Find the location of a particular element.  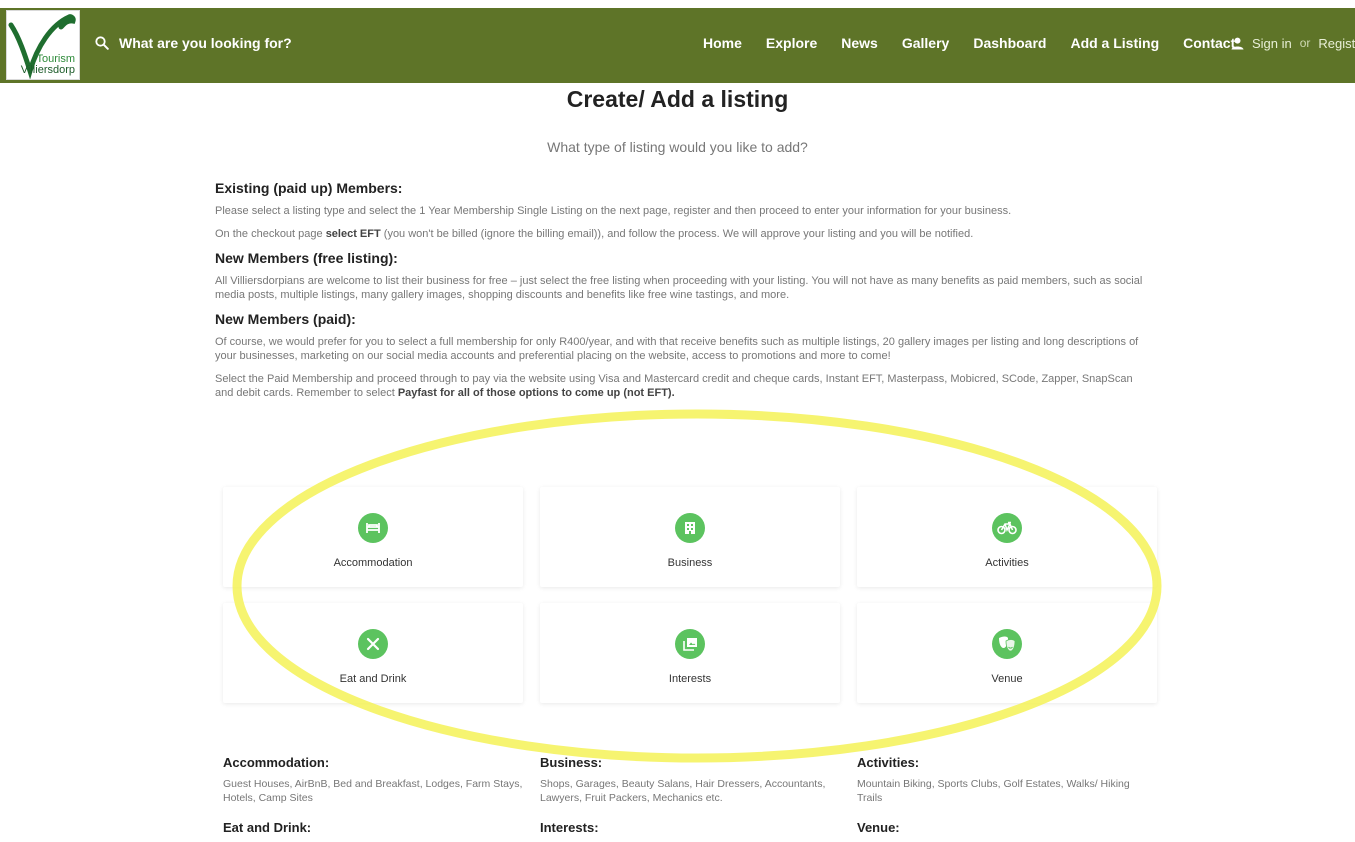

description-heading: Eat and Drink: is located at coordinates (267, 827).